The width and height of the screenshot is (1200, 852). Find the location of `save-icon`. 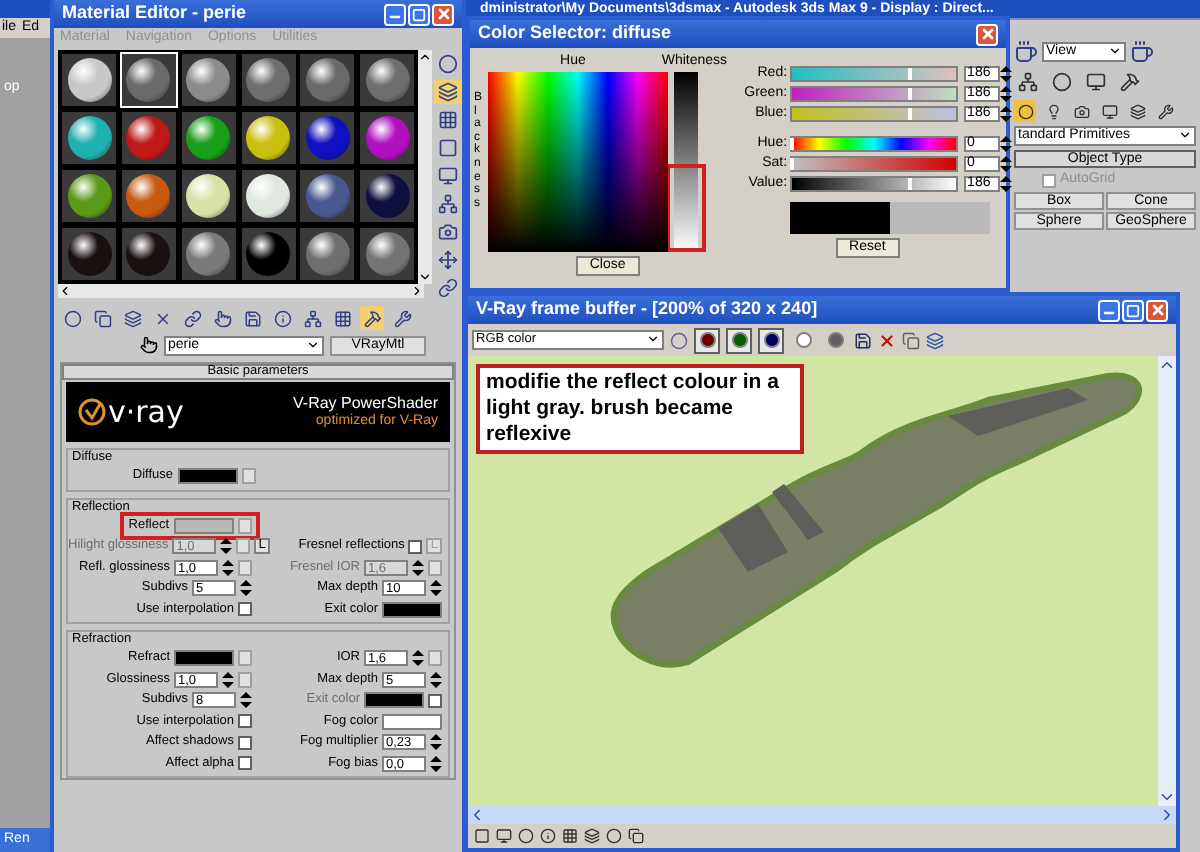

save-icon is located at coordinates (863, 340).